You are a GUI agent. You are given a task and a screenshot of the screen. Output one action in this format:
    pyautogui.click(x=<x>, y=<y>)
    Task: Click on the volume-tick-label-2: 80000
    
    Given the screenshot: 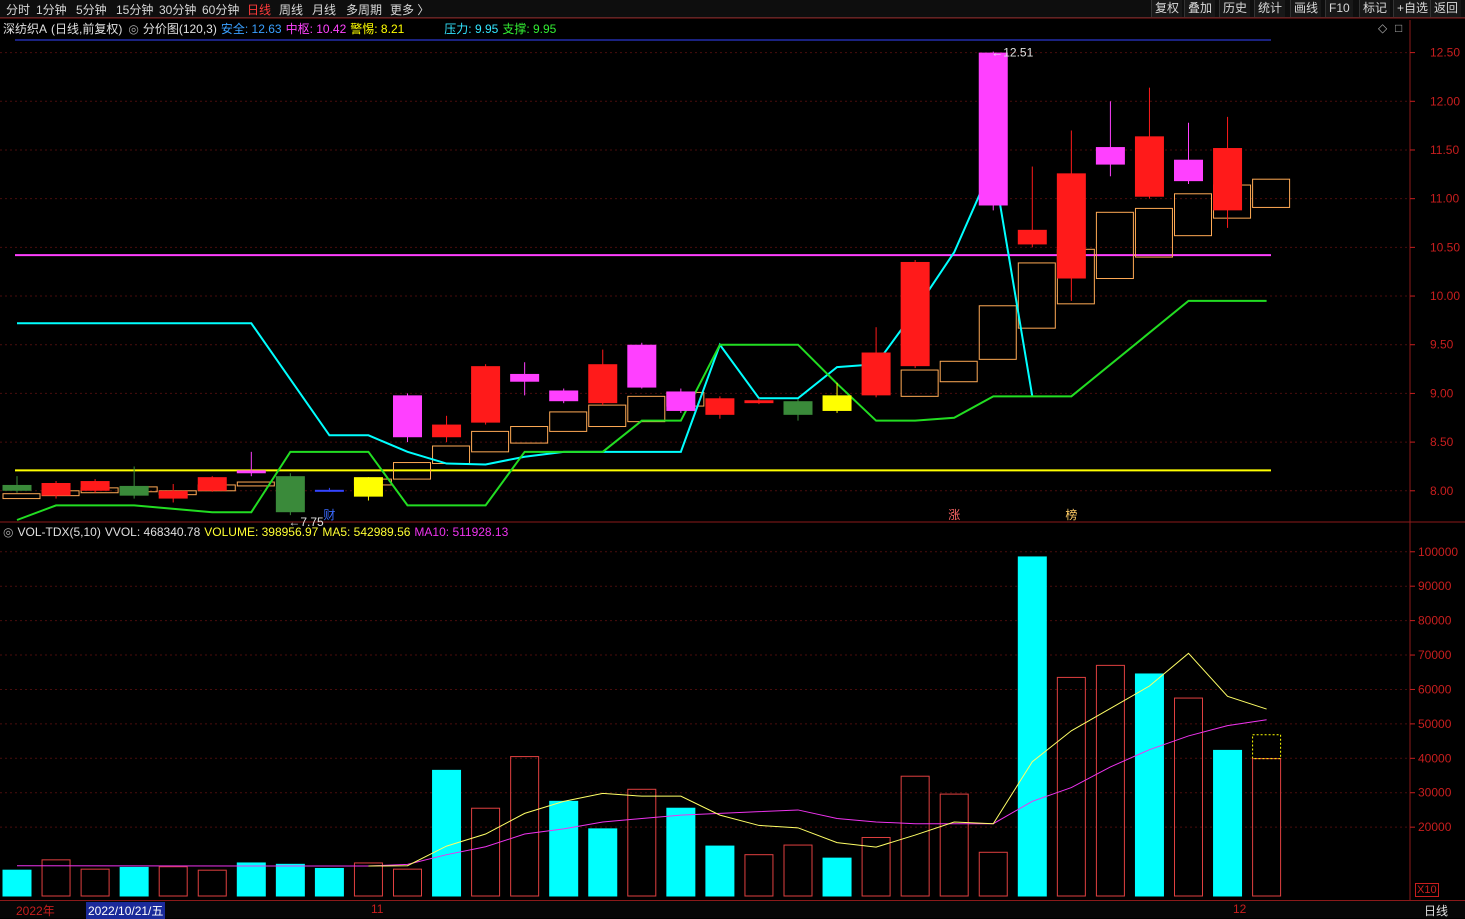 What is the action you would take?
    pyautogui.click(x=1435, y=621)
    